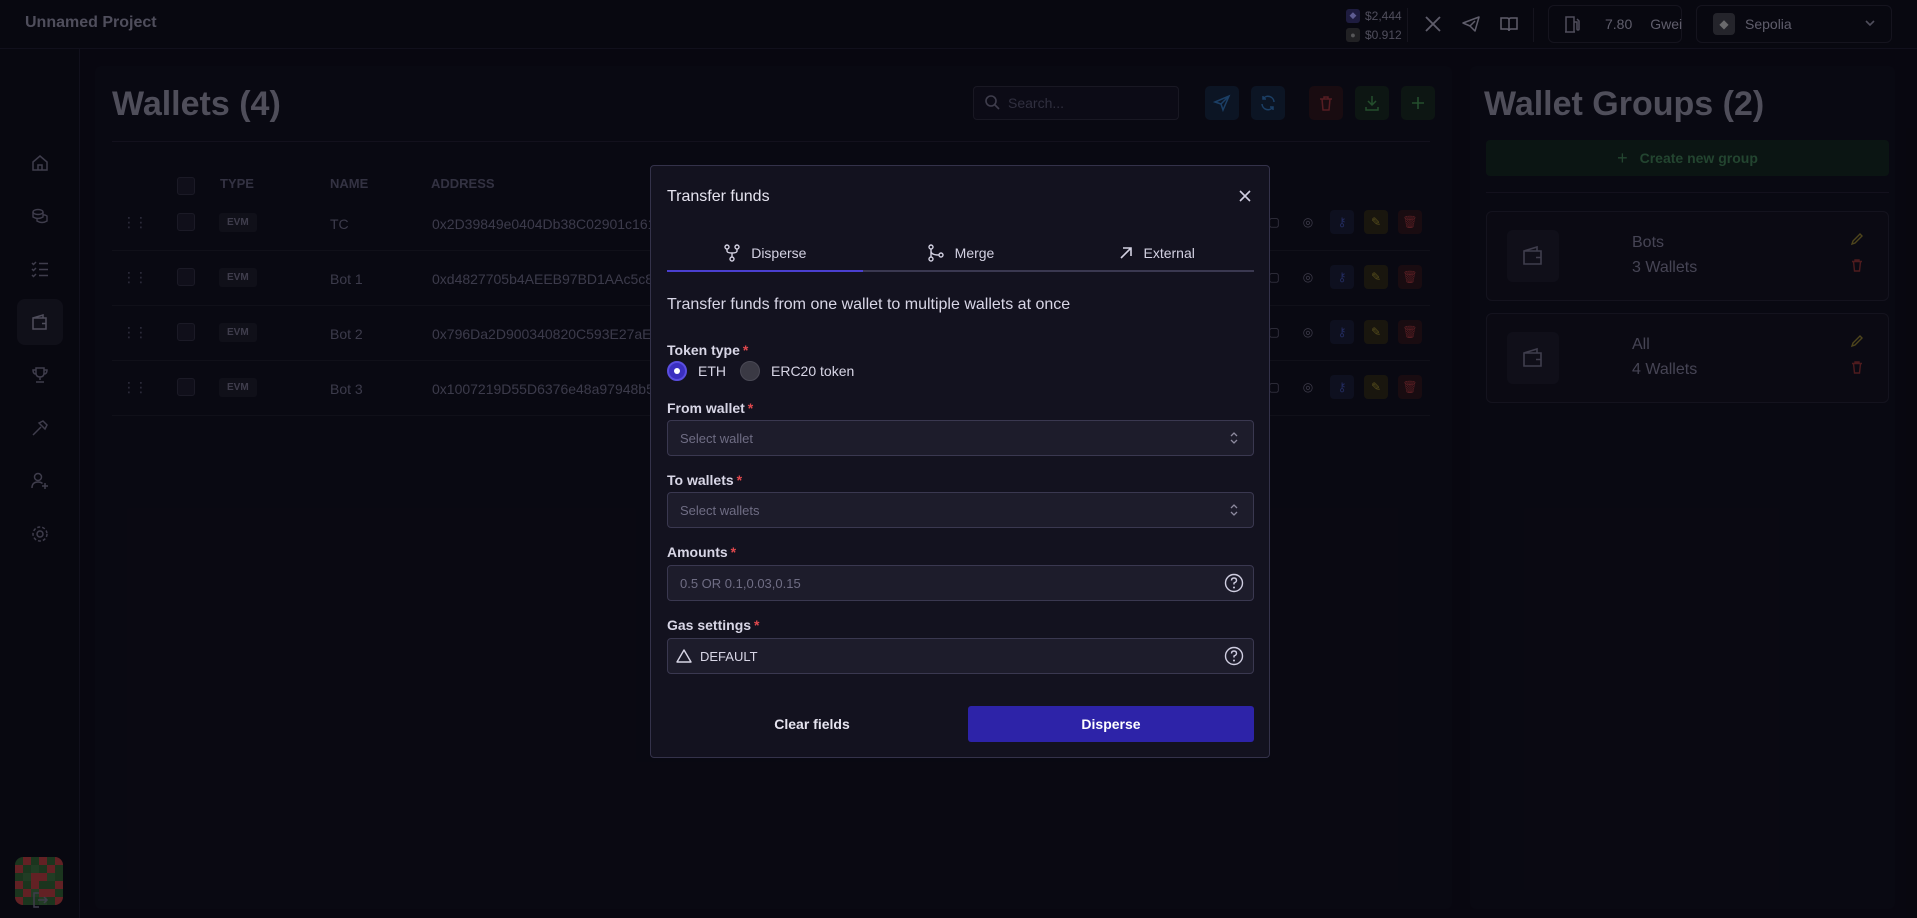 This screenshot has height=918, width=1917. What do you see at coordinates (718, 196) in the screenshot?
I see `modal-title: Transfer funds` at bounding box center [718, 196].